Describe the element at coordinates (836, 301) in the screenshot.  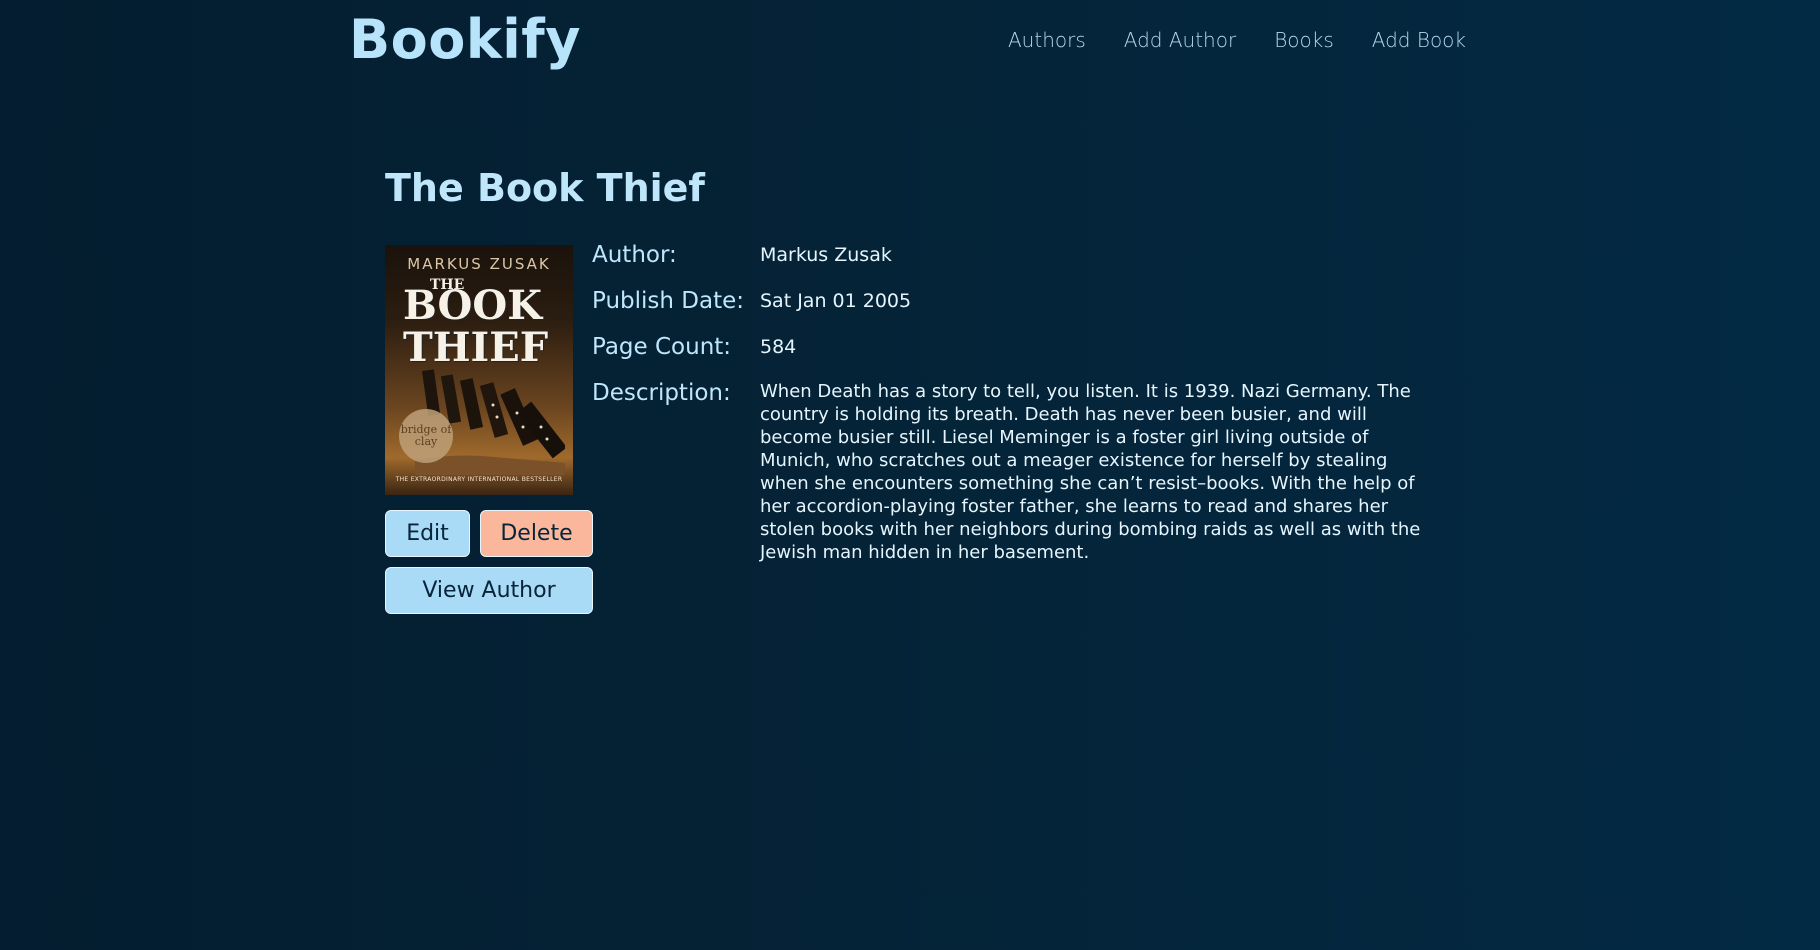
I see `publish-date-value: Sat Jan 01 2005` at that location.